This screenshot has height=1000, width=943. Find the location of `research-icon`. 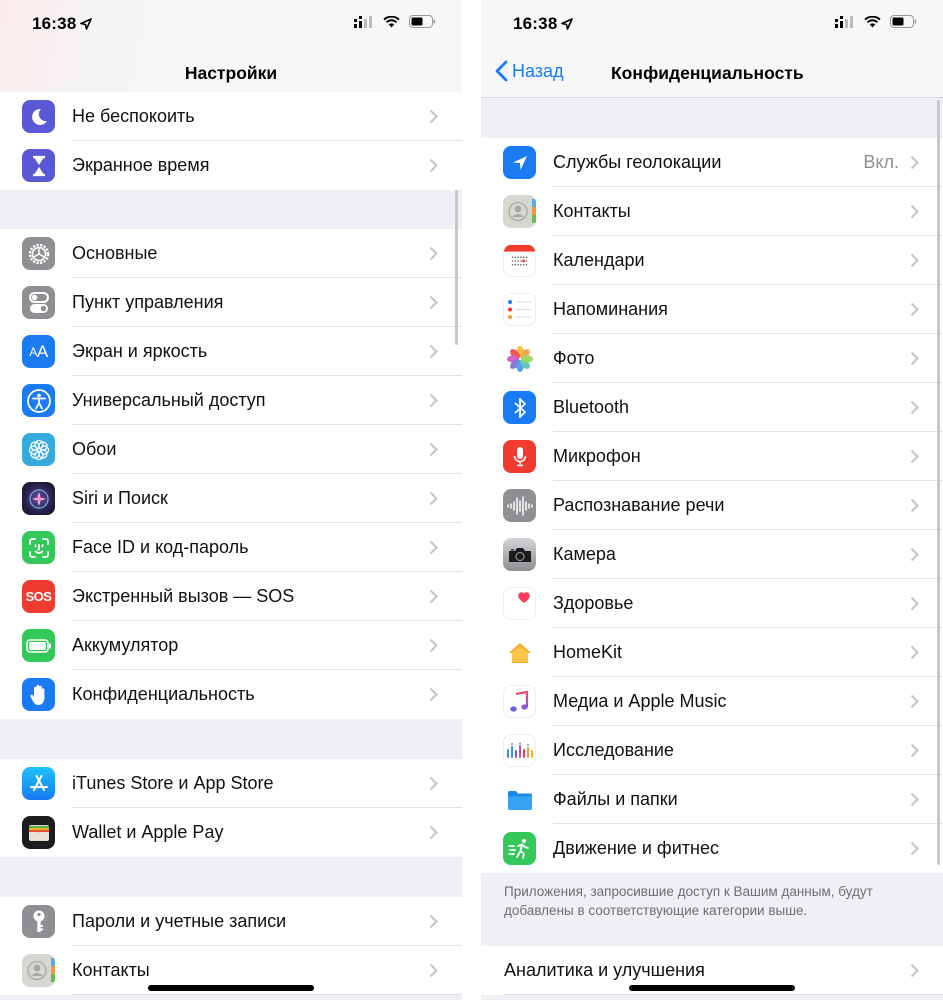

research-icon is located at coordinates (519, 750).